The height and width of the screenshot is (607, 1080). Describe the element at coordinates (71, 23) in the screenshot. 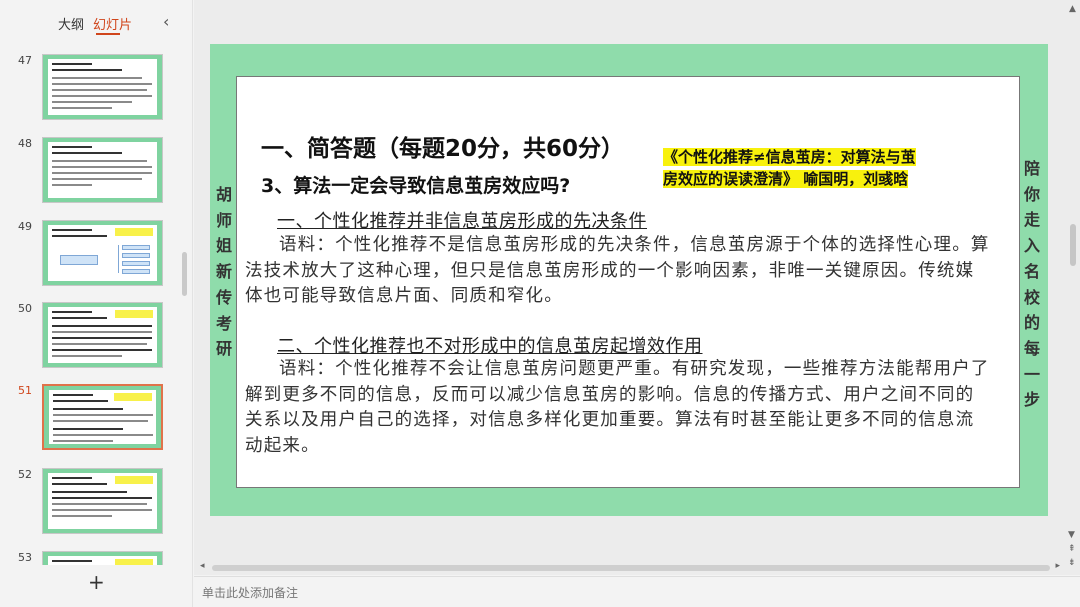

I see `tab-outline: 大纲` at that location.